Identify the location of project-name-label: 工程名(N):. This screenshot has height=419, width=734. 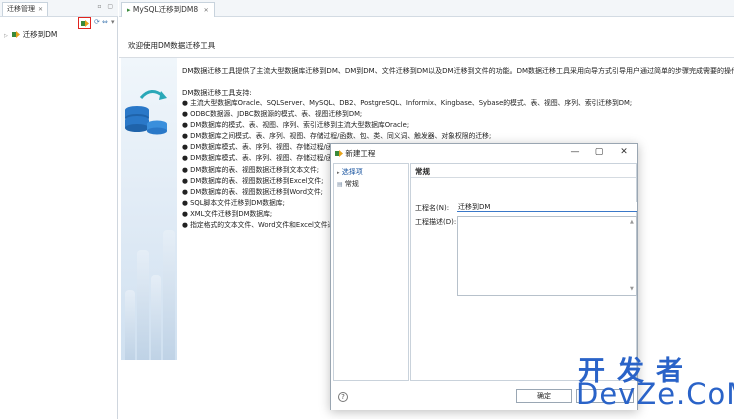
(432, 208).